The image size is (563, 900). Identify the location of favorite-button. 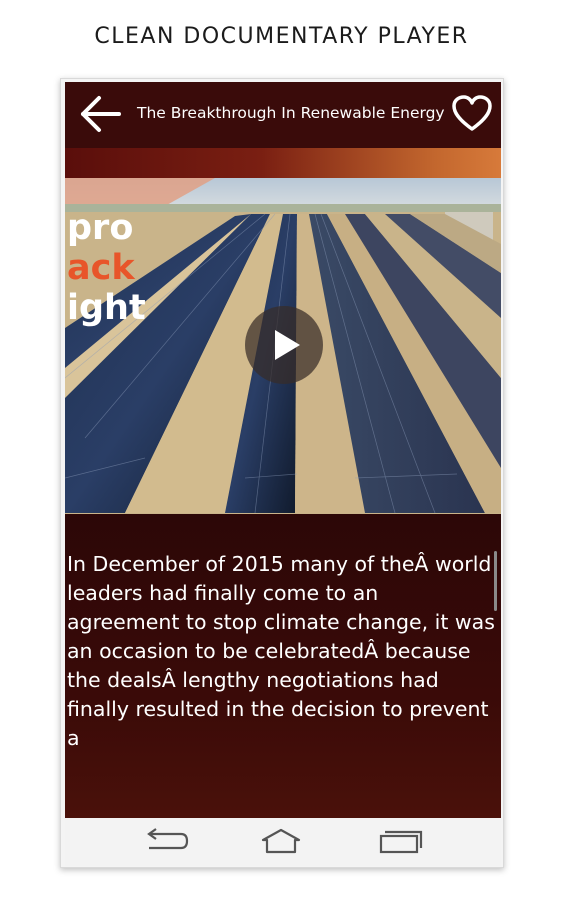
(472, 114).